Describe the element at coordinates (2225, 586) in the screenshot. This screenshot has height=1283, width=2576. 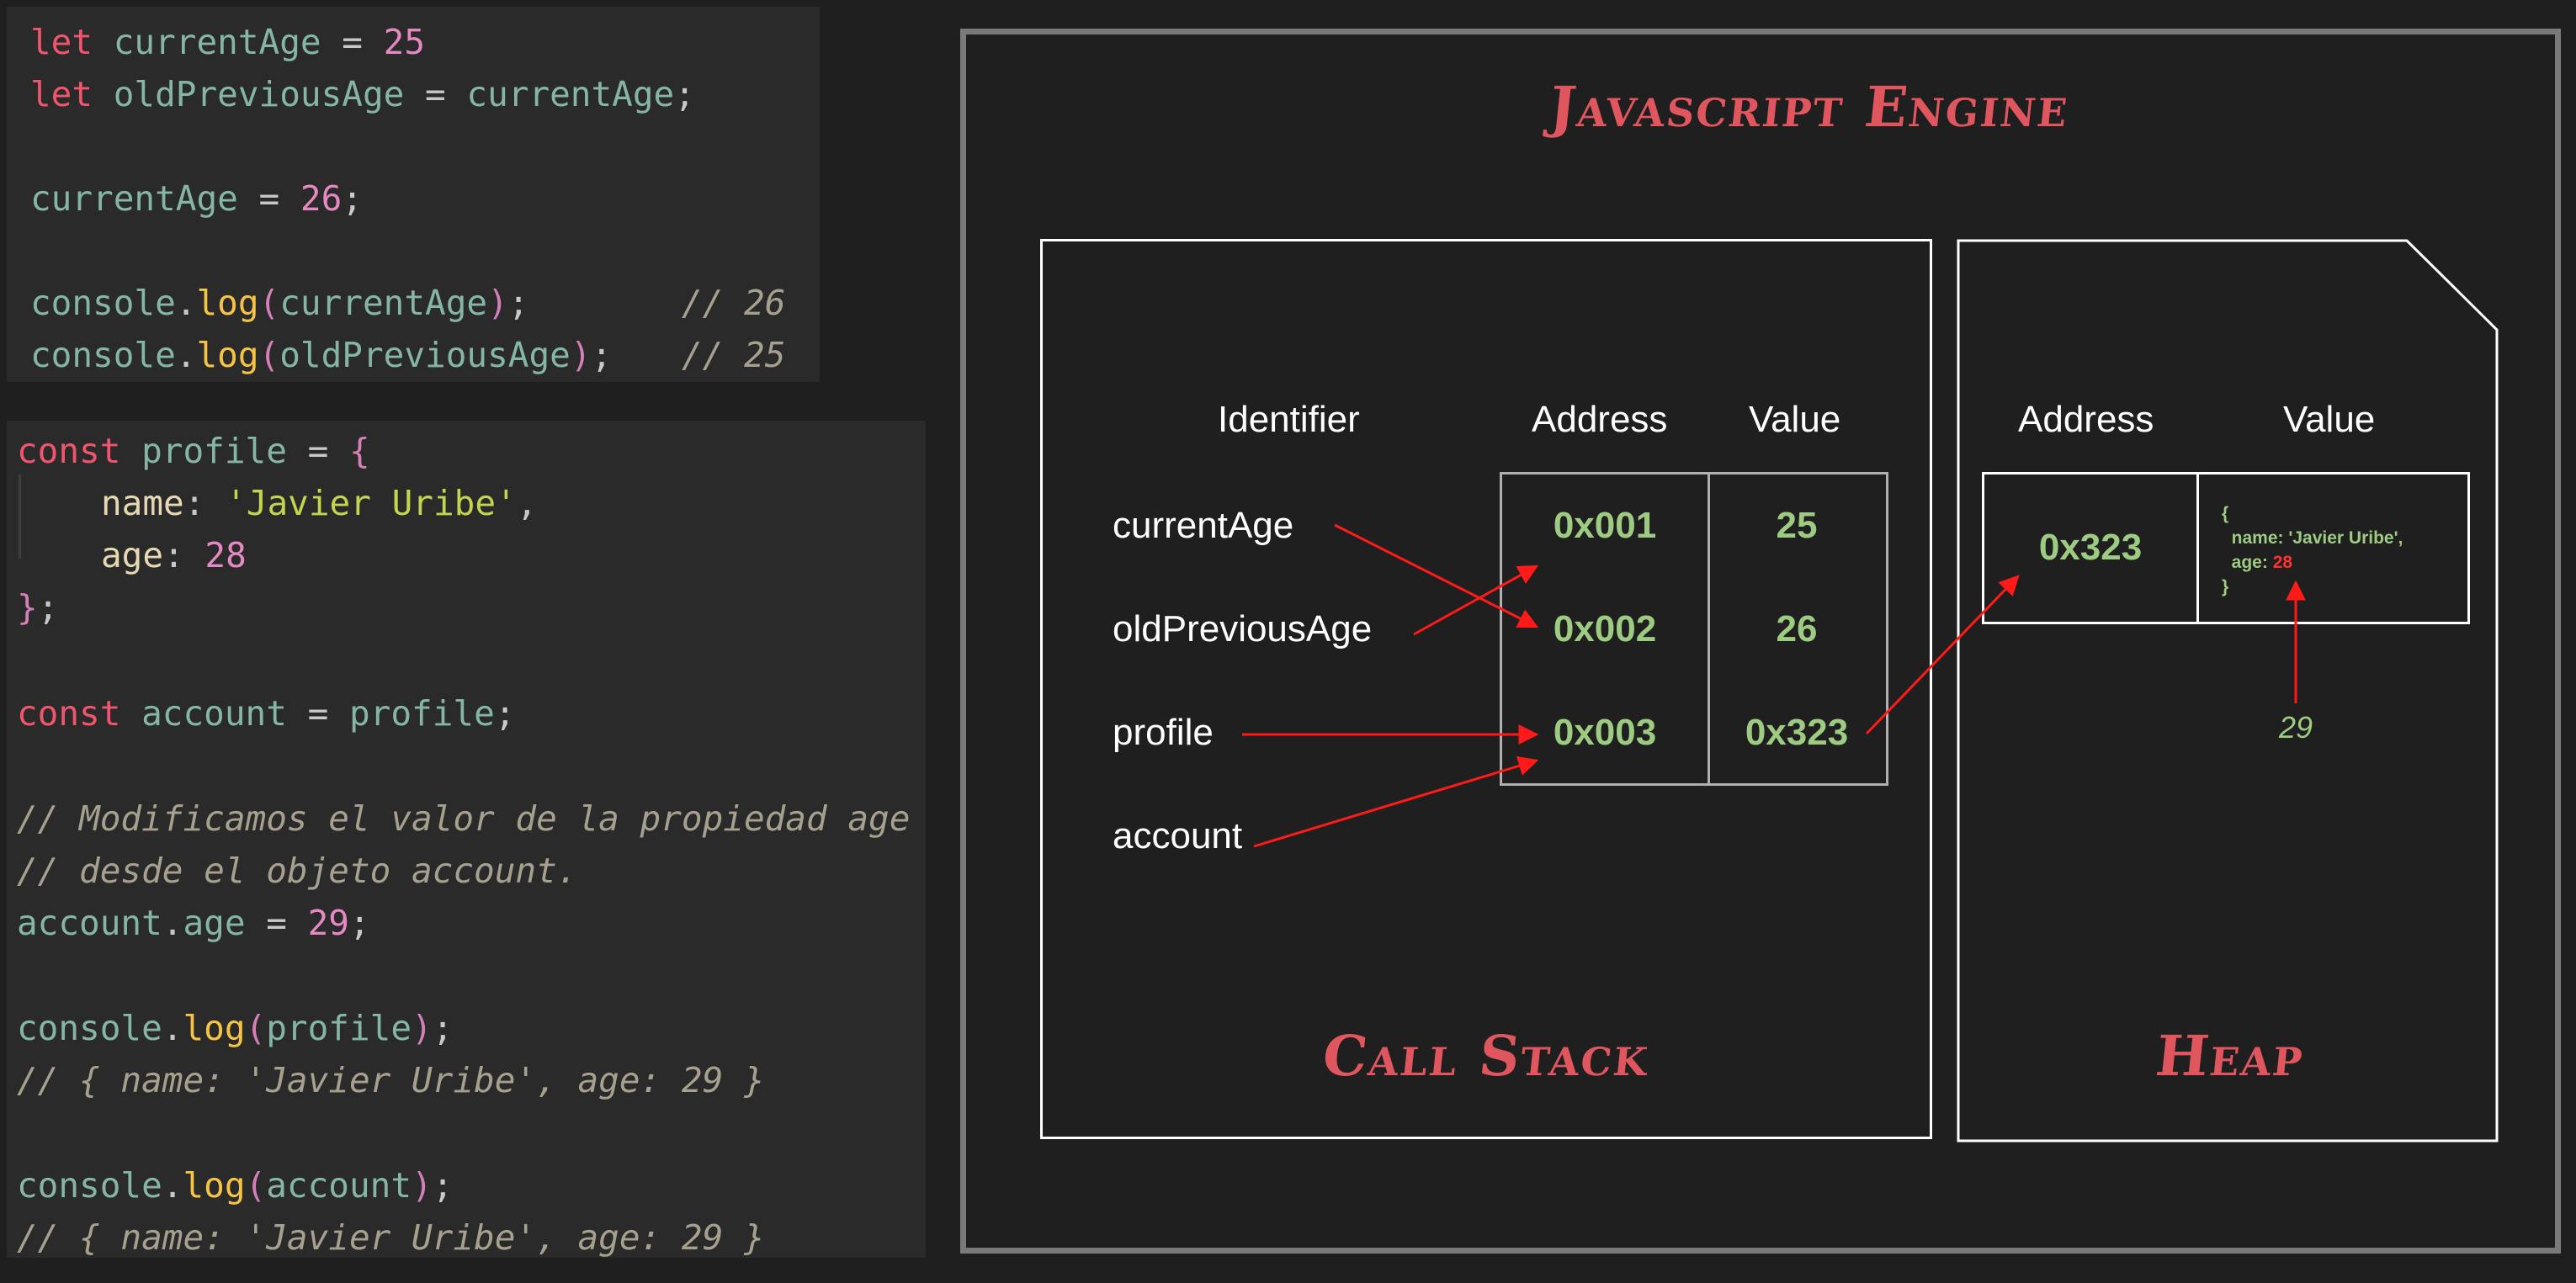
I see `heap-object-line: }` at that location.